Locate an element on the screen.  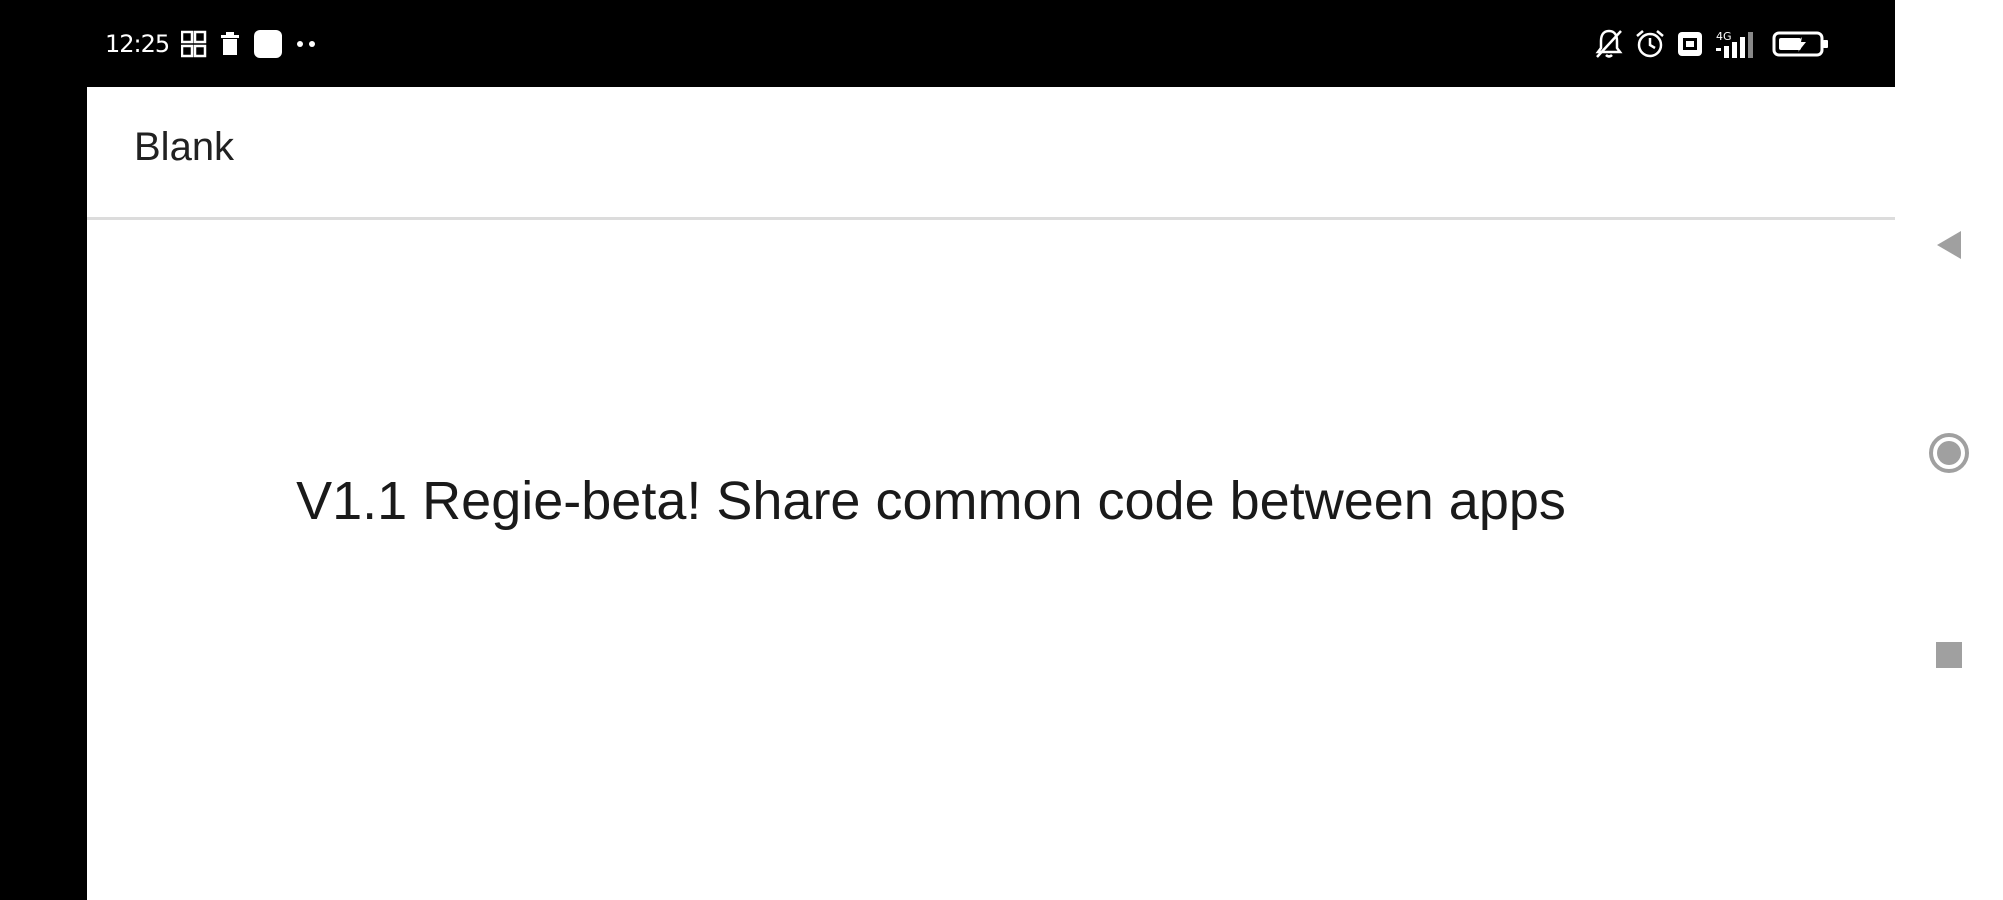
battery-icon is located at coordinates (1801, 44).